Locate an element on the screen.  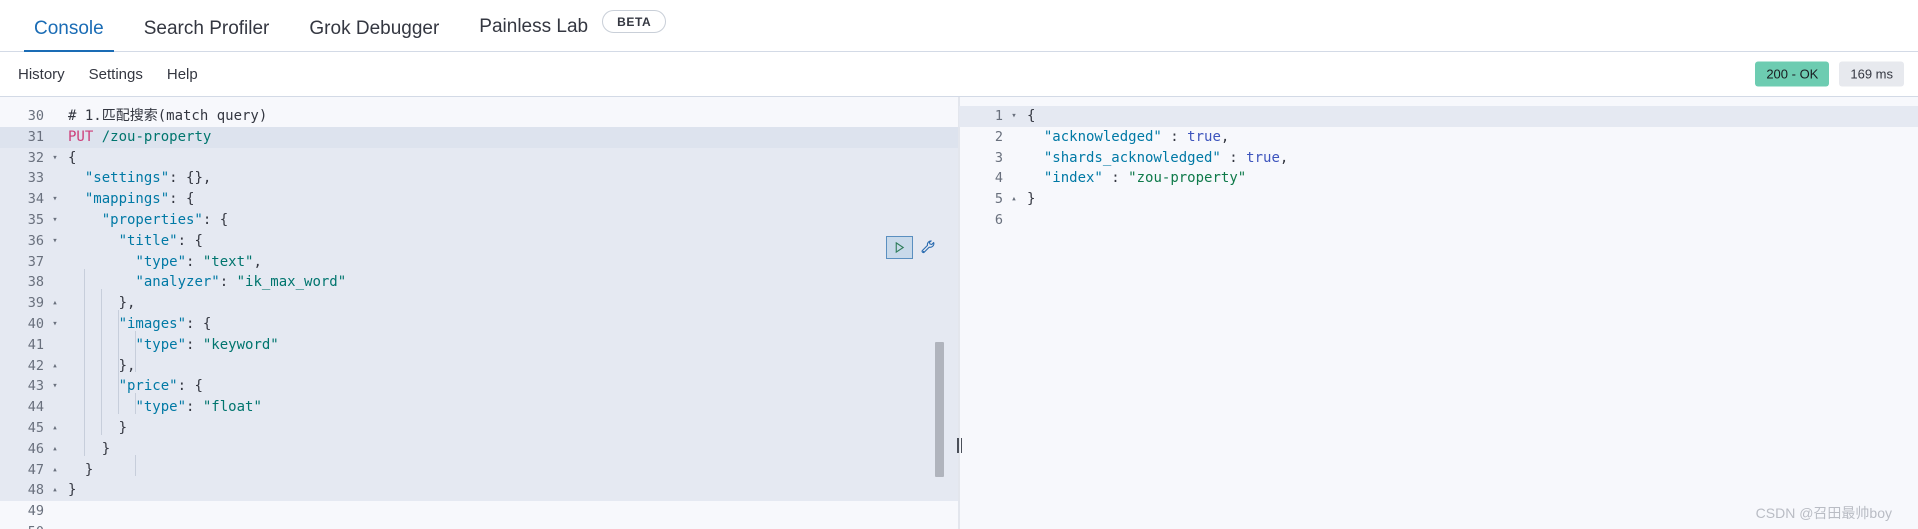
response-status-group: 200 - OK 169 ms is located at coordinates (1829, 74).